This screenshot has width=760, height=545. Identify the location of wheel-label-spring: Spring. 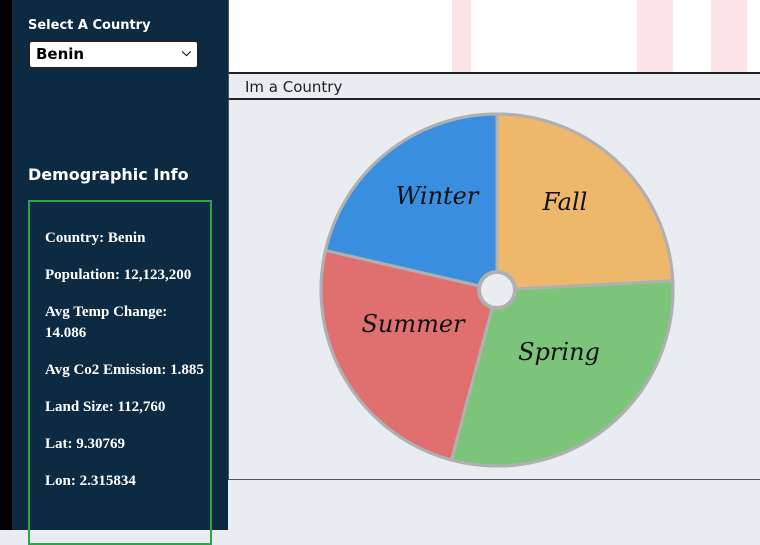
(559, 352).